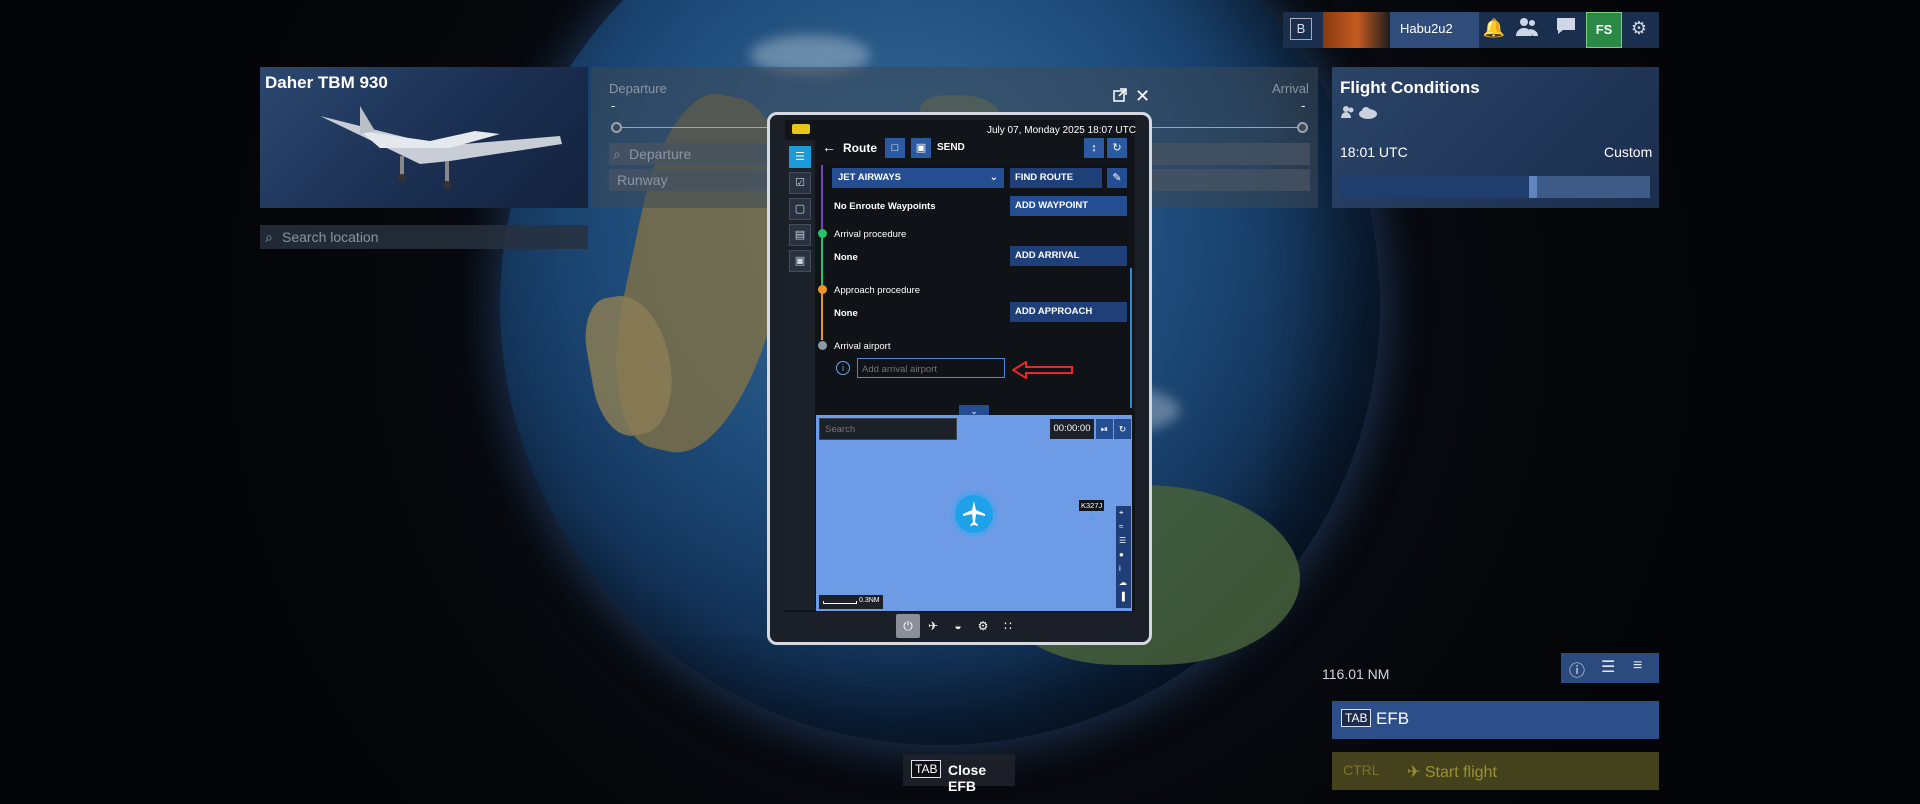 This screenshot has width=1920, height=804. I want to click on departure-input: ⌕ Departure, so click(689, 154).